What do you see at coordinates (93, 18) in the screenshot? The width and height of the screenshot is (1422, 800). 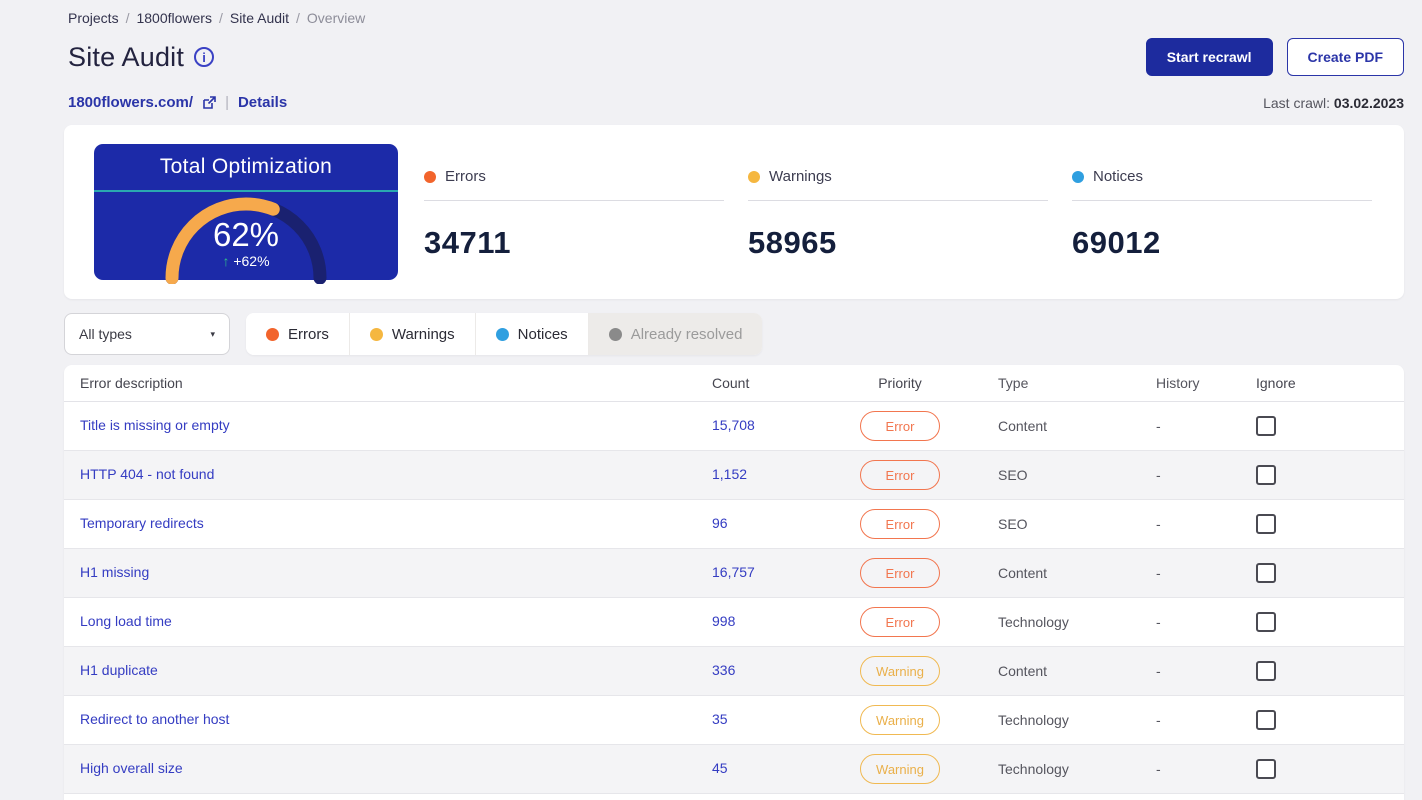 I see `breadcrumb-item: Projects` at bounding box center [93, 18].